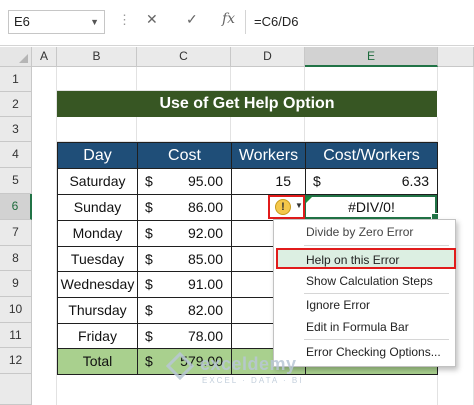  I want to click on menu-item-edit-in-formula-bar: Edit in Formula Bar, so click(365, 327).